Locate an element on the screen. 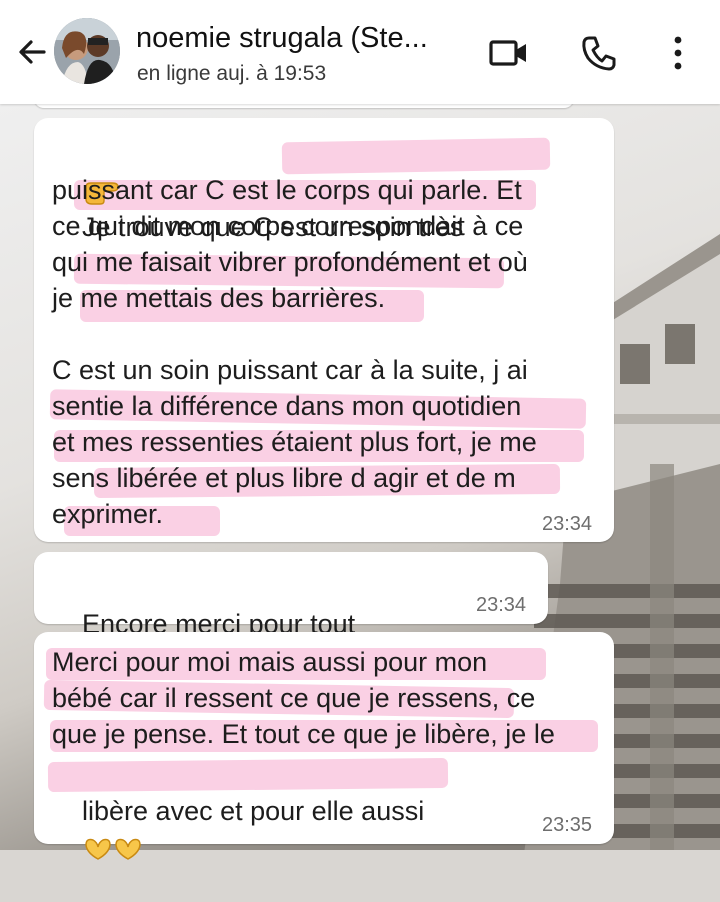 This screenshot has width=720, height=902. message-line: libère avec et pour elle aussi is located at coordinates (253, 810).